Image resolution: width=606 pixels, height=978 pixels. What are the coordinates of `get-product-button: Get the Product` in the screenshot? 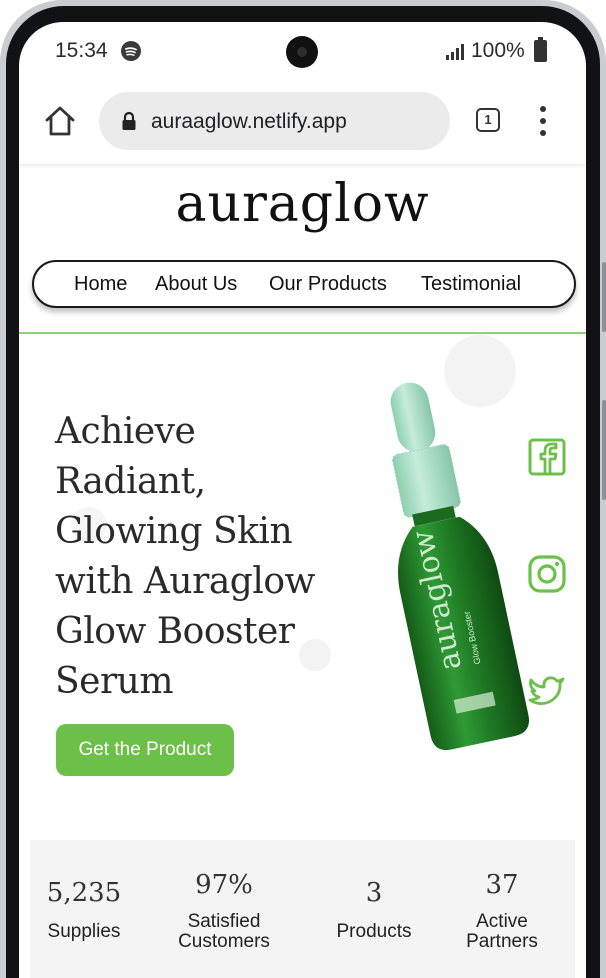 It's located at (145, 750).